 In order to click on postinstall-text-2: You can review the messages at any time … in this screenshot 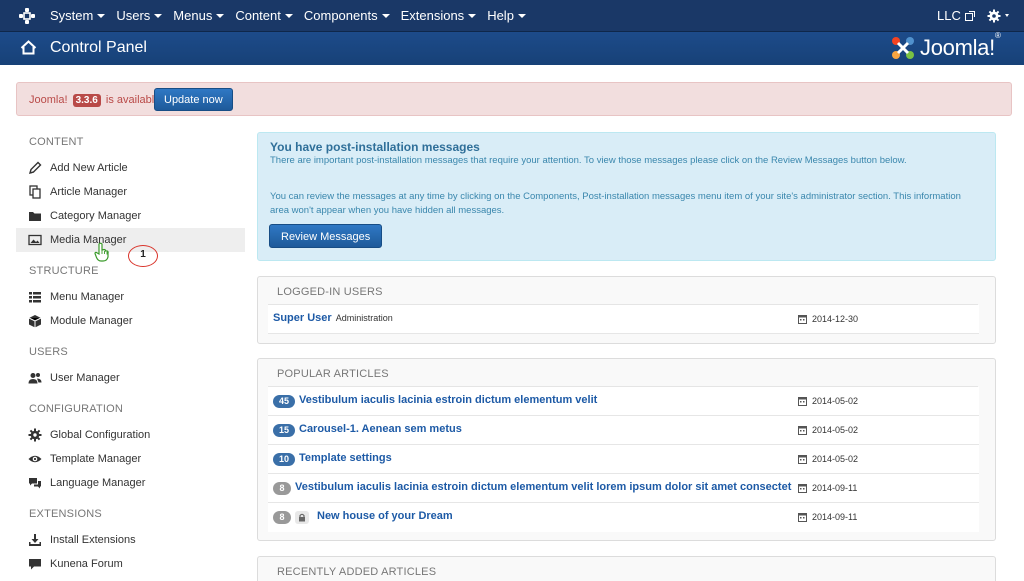, I will do `click(615, 203)`.